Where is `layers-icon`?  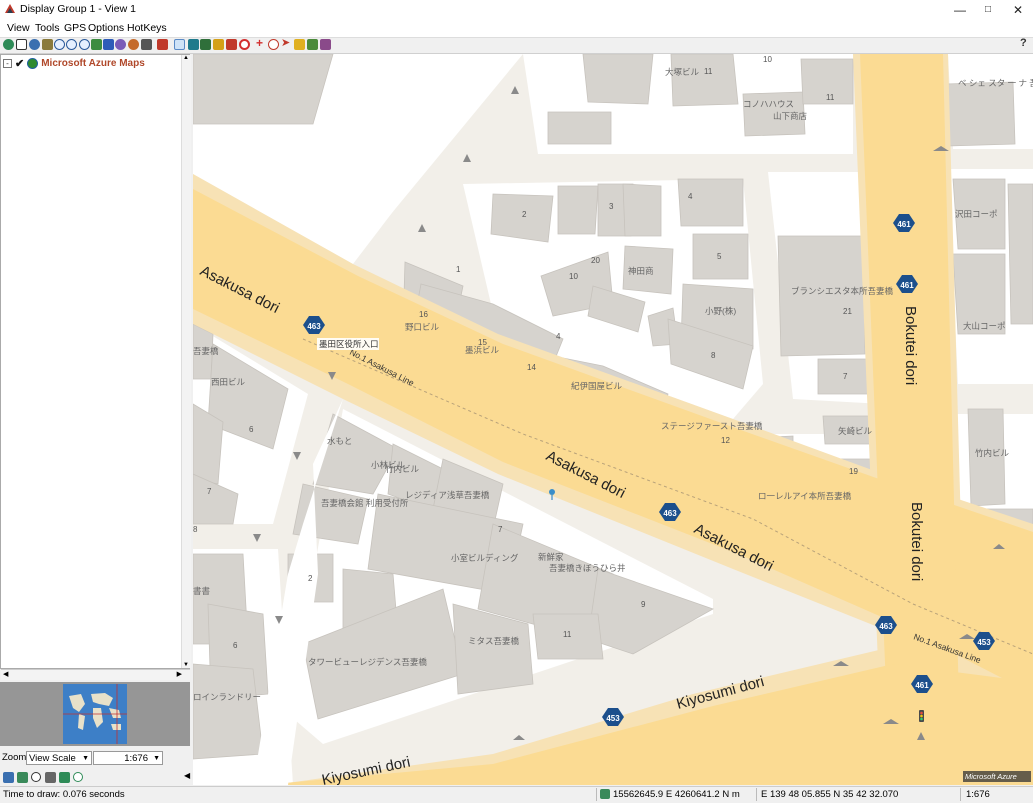
layers-icon is located at coordinates (8, 777).